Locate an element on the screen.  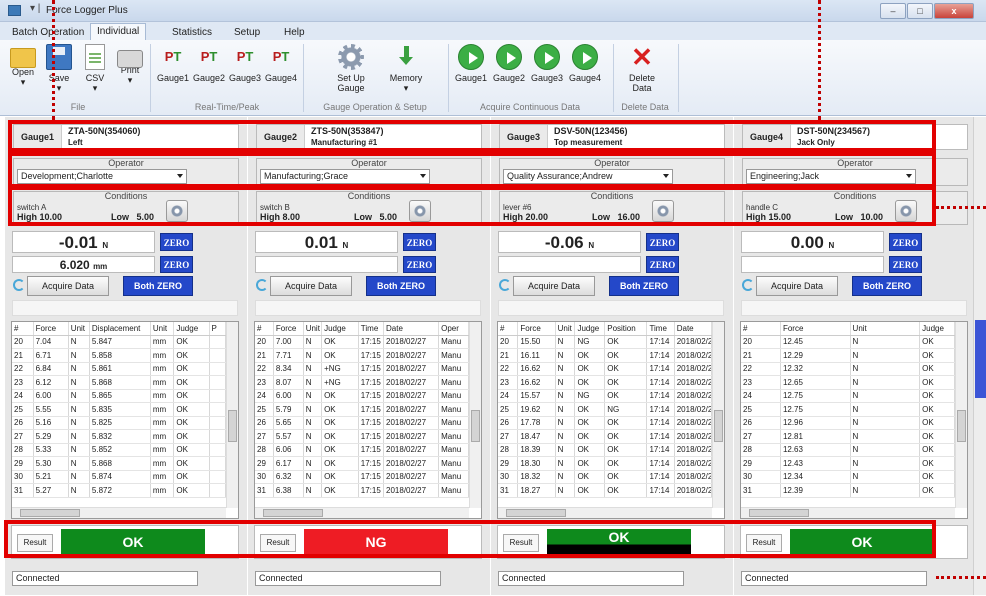
table-row: 20 15.50 N NG OK 17:14 2018/02/2 is located at coordinates (605, 342).